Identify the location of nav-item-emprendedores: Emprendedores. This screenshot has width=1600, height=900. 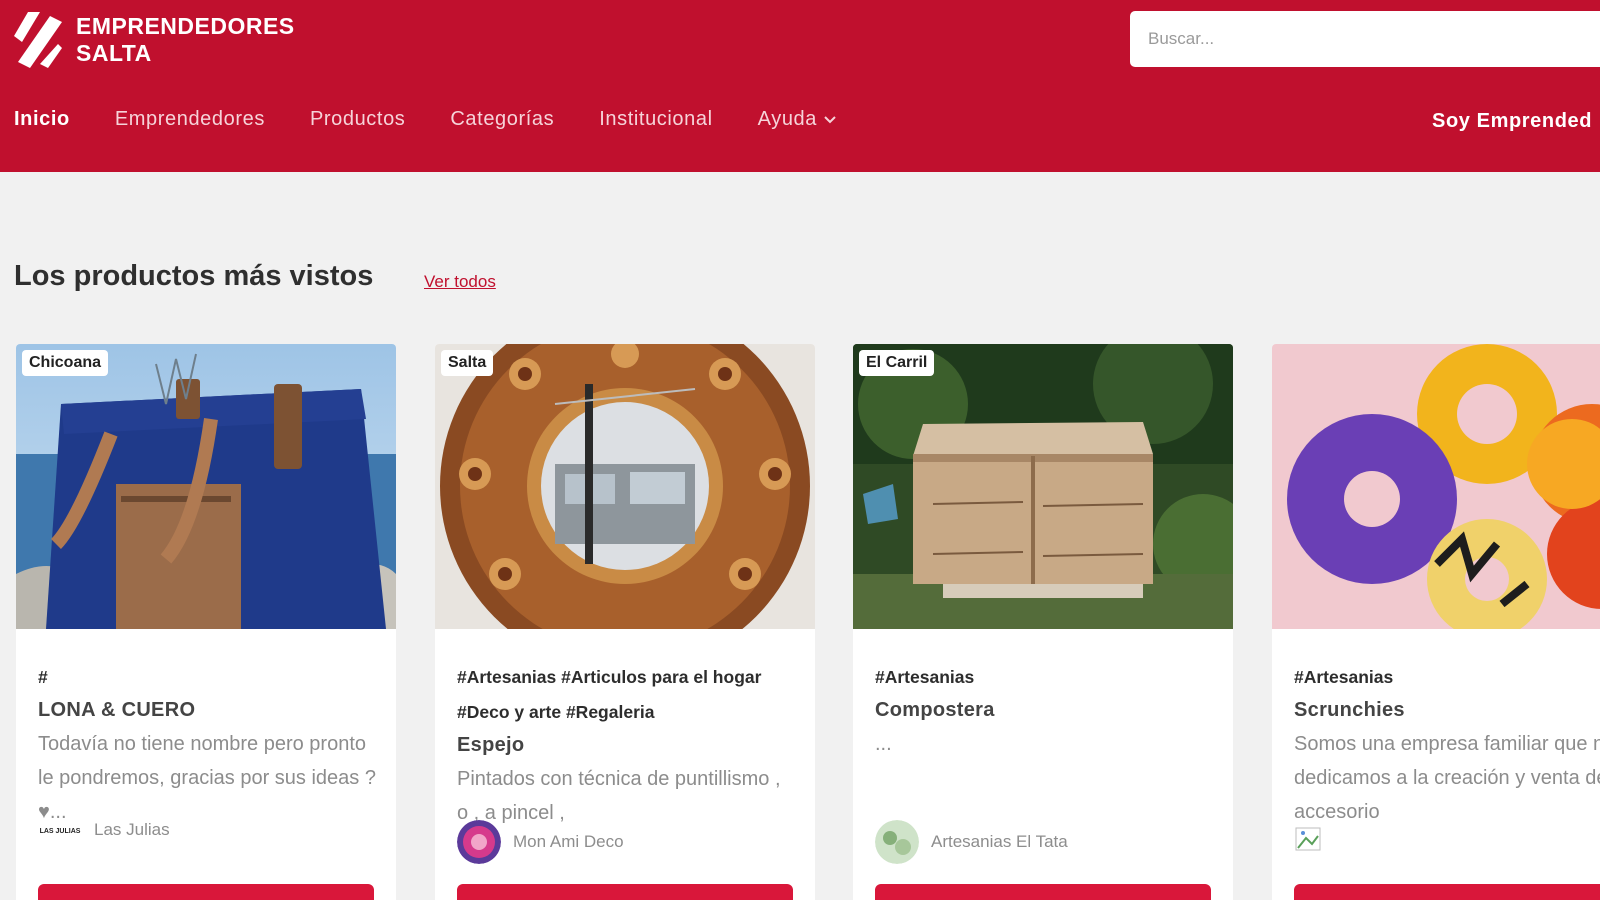
(190, 119).